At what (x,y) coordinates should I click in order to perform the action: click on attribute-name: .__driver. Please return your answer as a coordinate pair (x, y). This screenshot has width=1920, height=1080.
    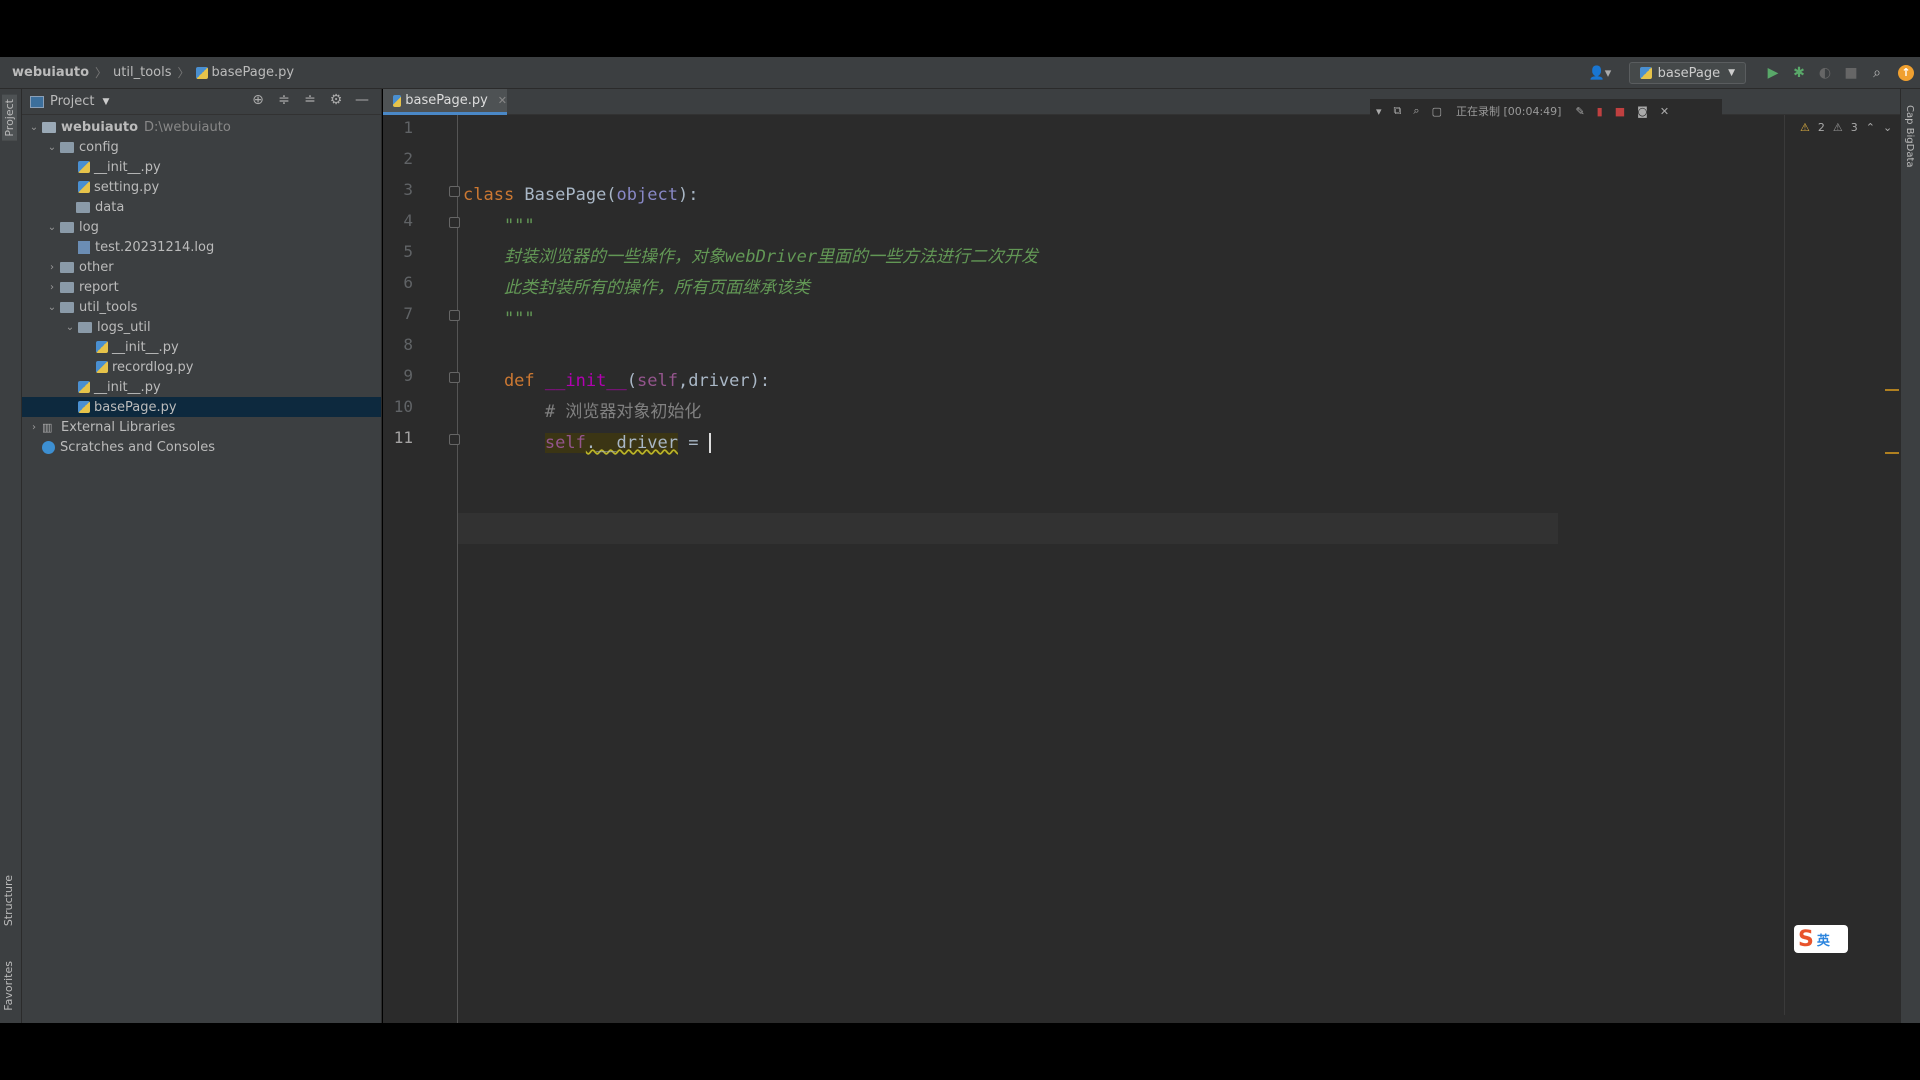
    Looking at the image, I should click on (631, 443).